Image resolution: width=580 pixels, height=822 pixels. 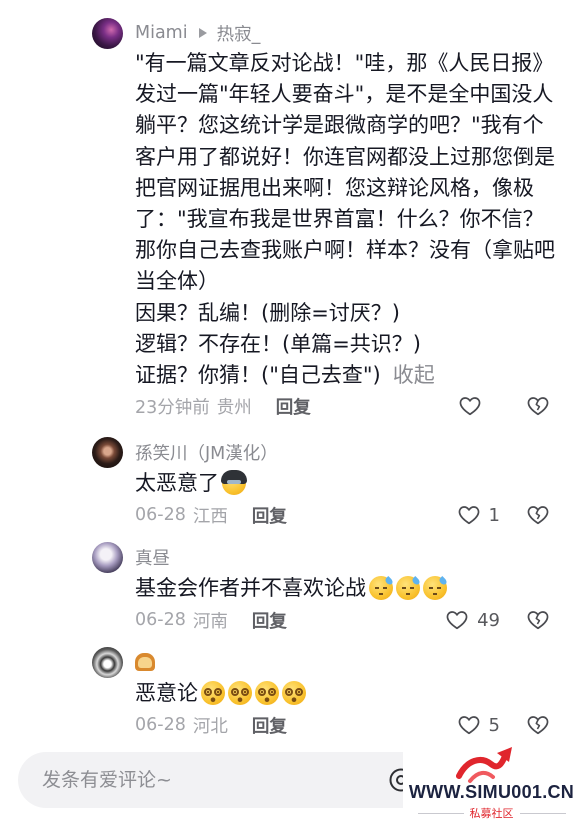 I want to click on comment-header, so click(x=347, y=662).